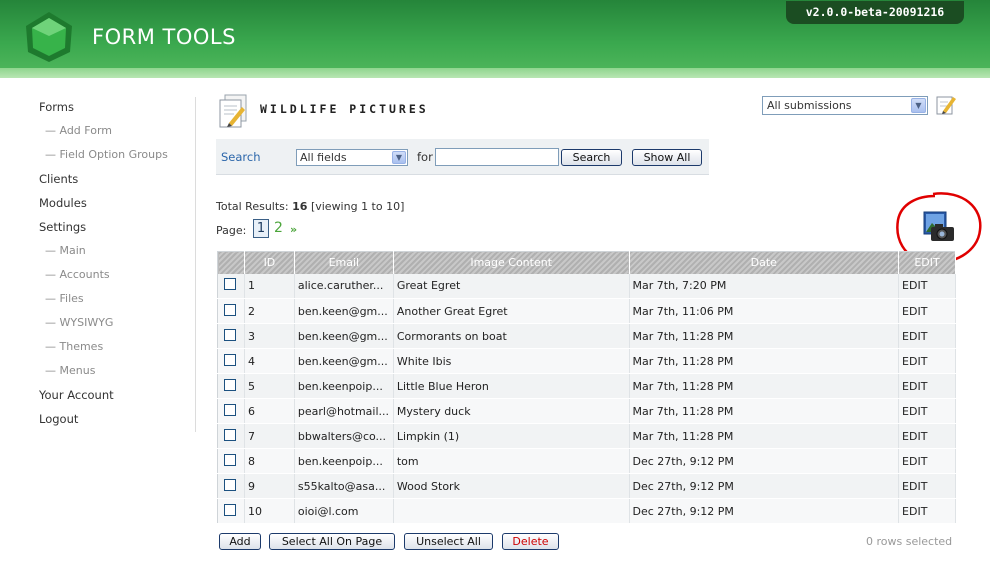 This screenshot has width=990, height=566. Describe the element at coordinates (530, 541) in the screenshot. I see `delete-button: Delete` at that location.